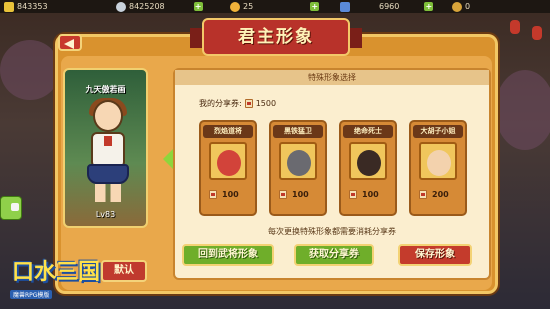 This screenshot has height=309, width=550. Describe the element at coordinates (105, 89) in the screenshot. I see `character-name: 九天傲若画` at that location.